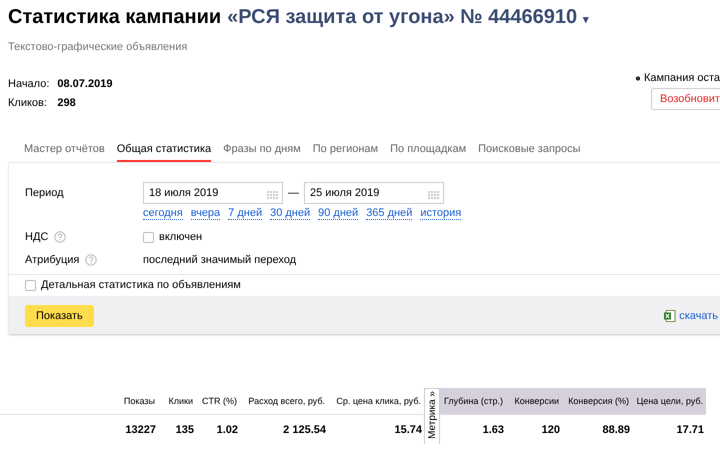 The height and width of the screenshot is (449, 720). I want to click on field-label: НДС, so click(36, 237).